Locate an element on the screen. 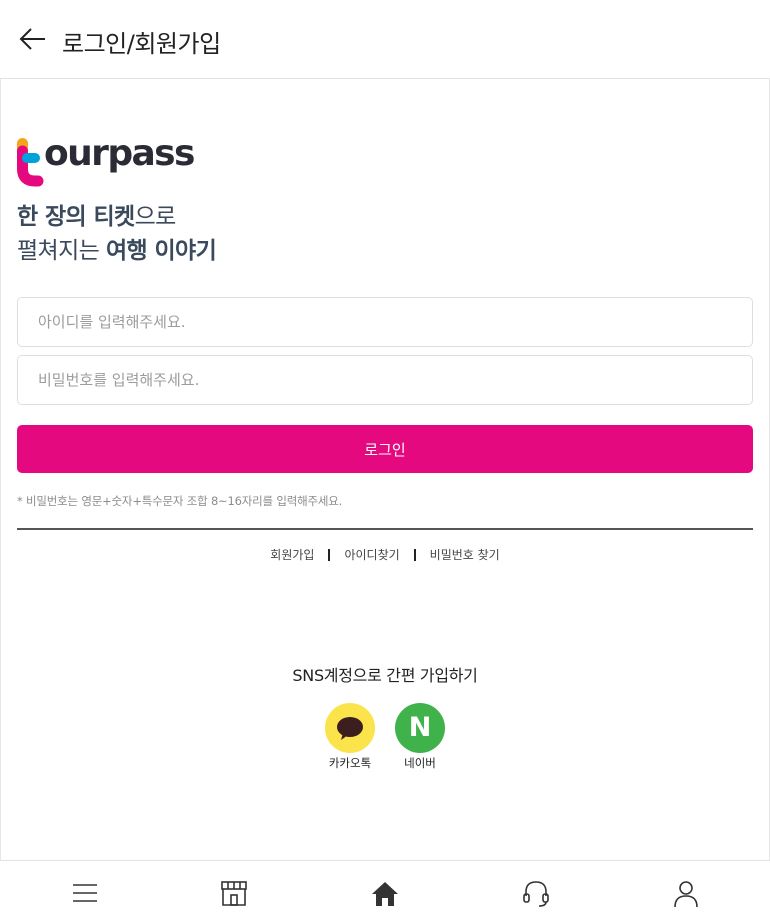  naver-icon: N is located at coordinates (420, 728).